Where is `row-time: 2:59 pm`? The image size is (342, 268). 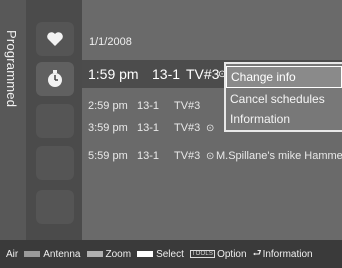
row-time: 2:59 pm is located at coordinates (108, 106).